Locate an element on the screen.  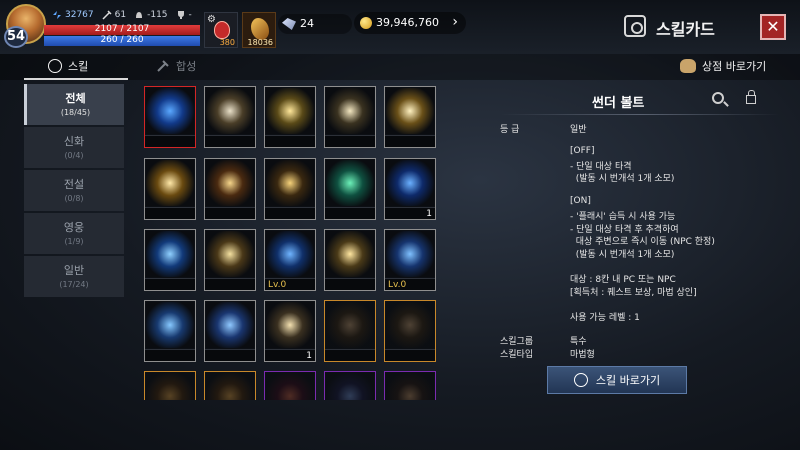
level-badge: 54 is located at coordinates (16, 37).